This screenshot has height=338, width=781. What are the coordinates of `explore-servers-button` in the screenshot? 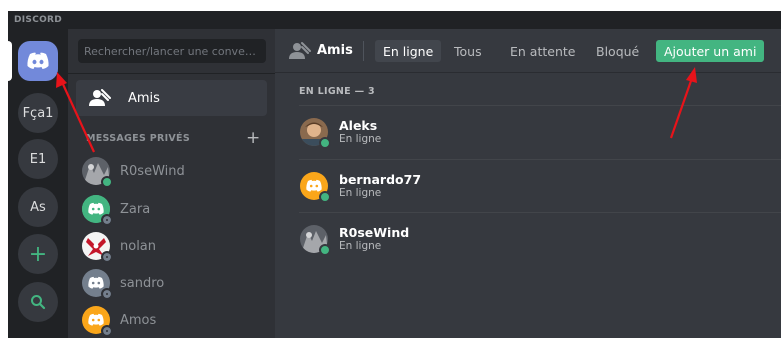 It's located at (38, 302).